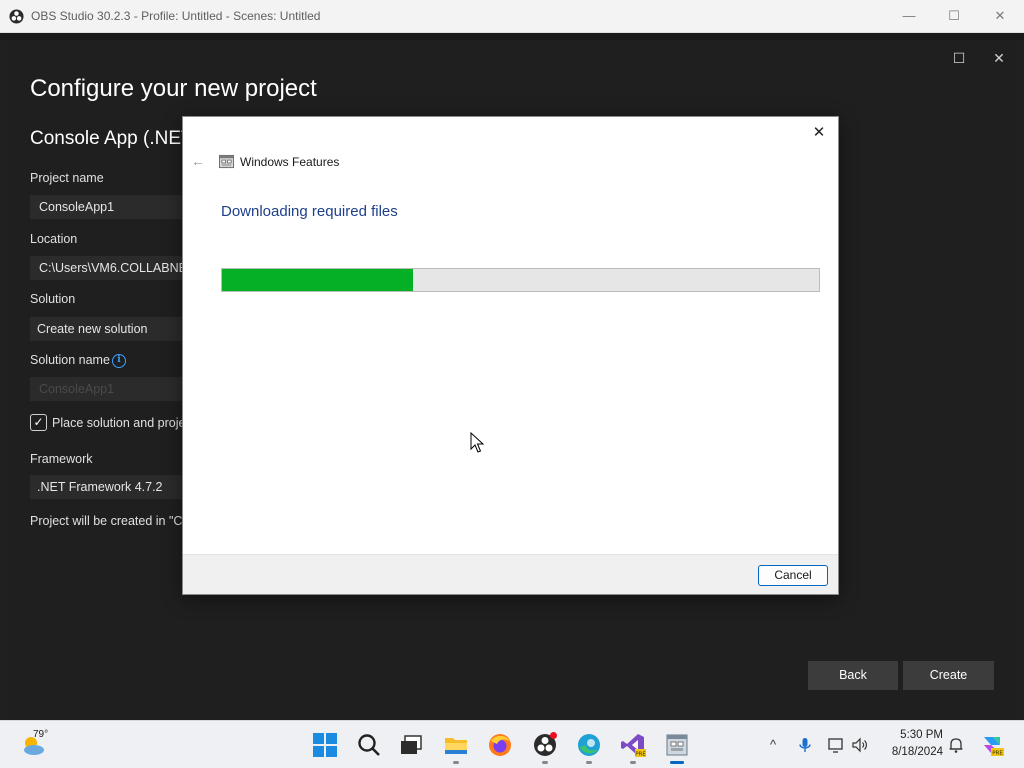 The width and height of the screenshot is (1024, 768). Describe the element at coordinates (53, 299) in the screenshot. I see `solution-label: Solution` at that location.